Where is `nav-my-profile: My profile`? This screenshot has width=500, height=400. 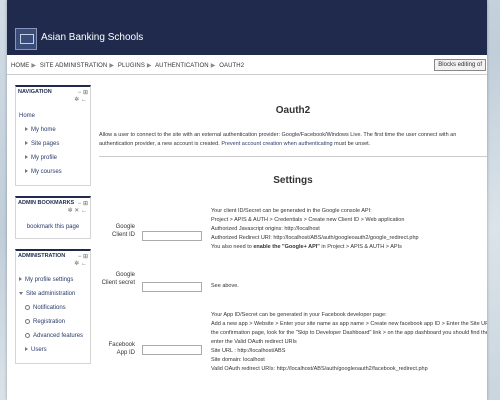 nav-my-profile: My profile is located at coordinates (53, 158).